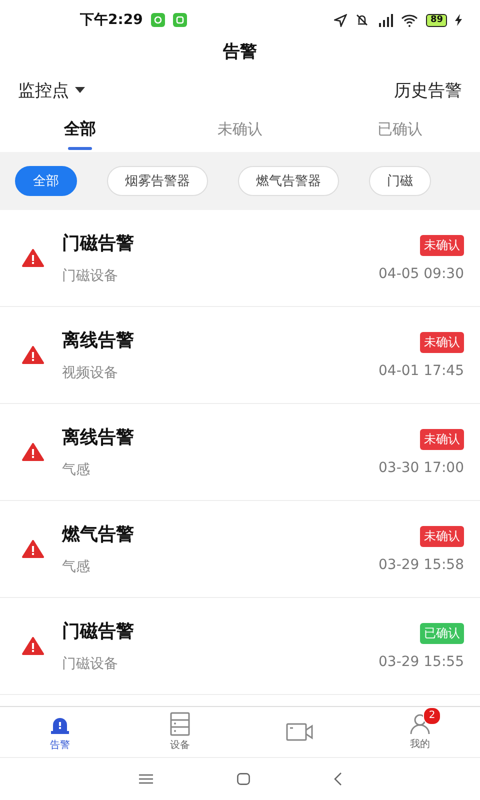  Describe the element at coordinates (400, 181) in the screenshot. I see `filter-chip: 门磁` at that location.